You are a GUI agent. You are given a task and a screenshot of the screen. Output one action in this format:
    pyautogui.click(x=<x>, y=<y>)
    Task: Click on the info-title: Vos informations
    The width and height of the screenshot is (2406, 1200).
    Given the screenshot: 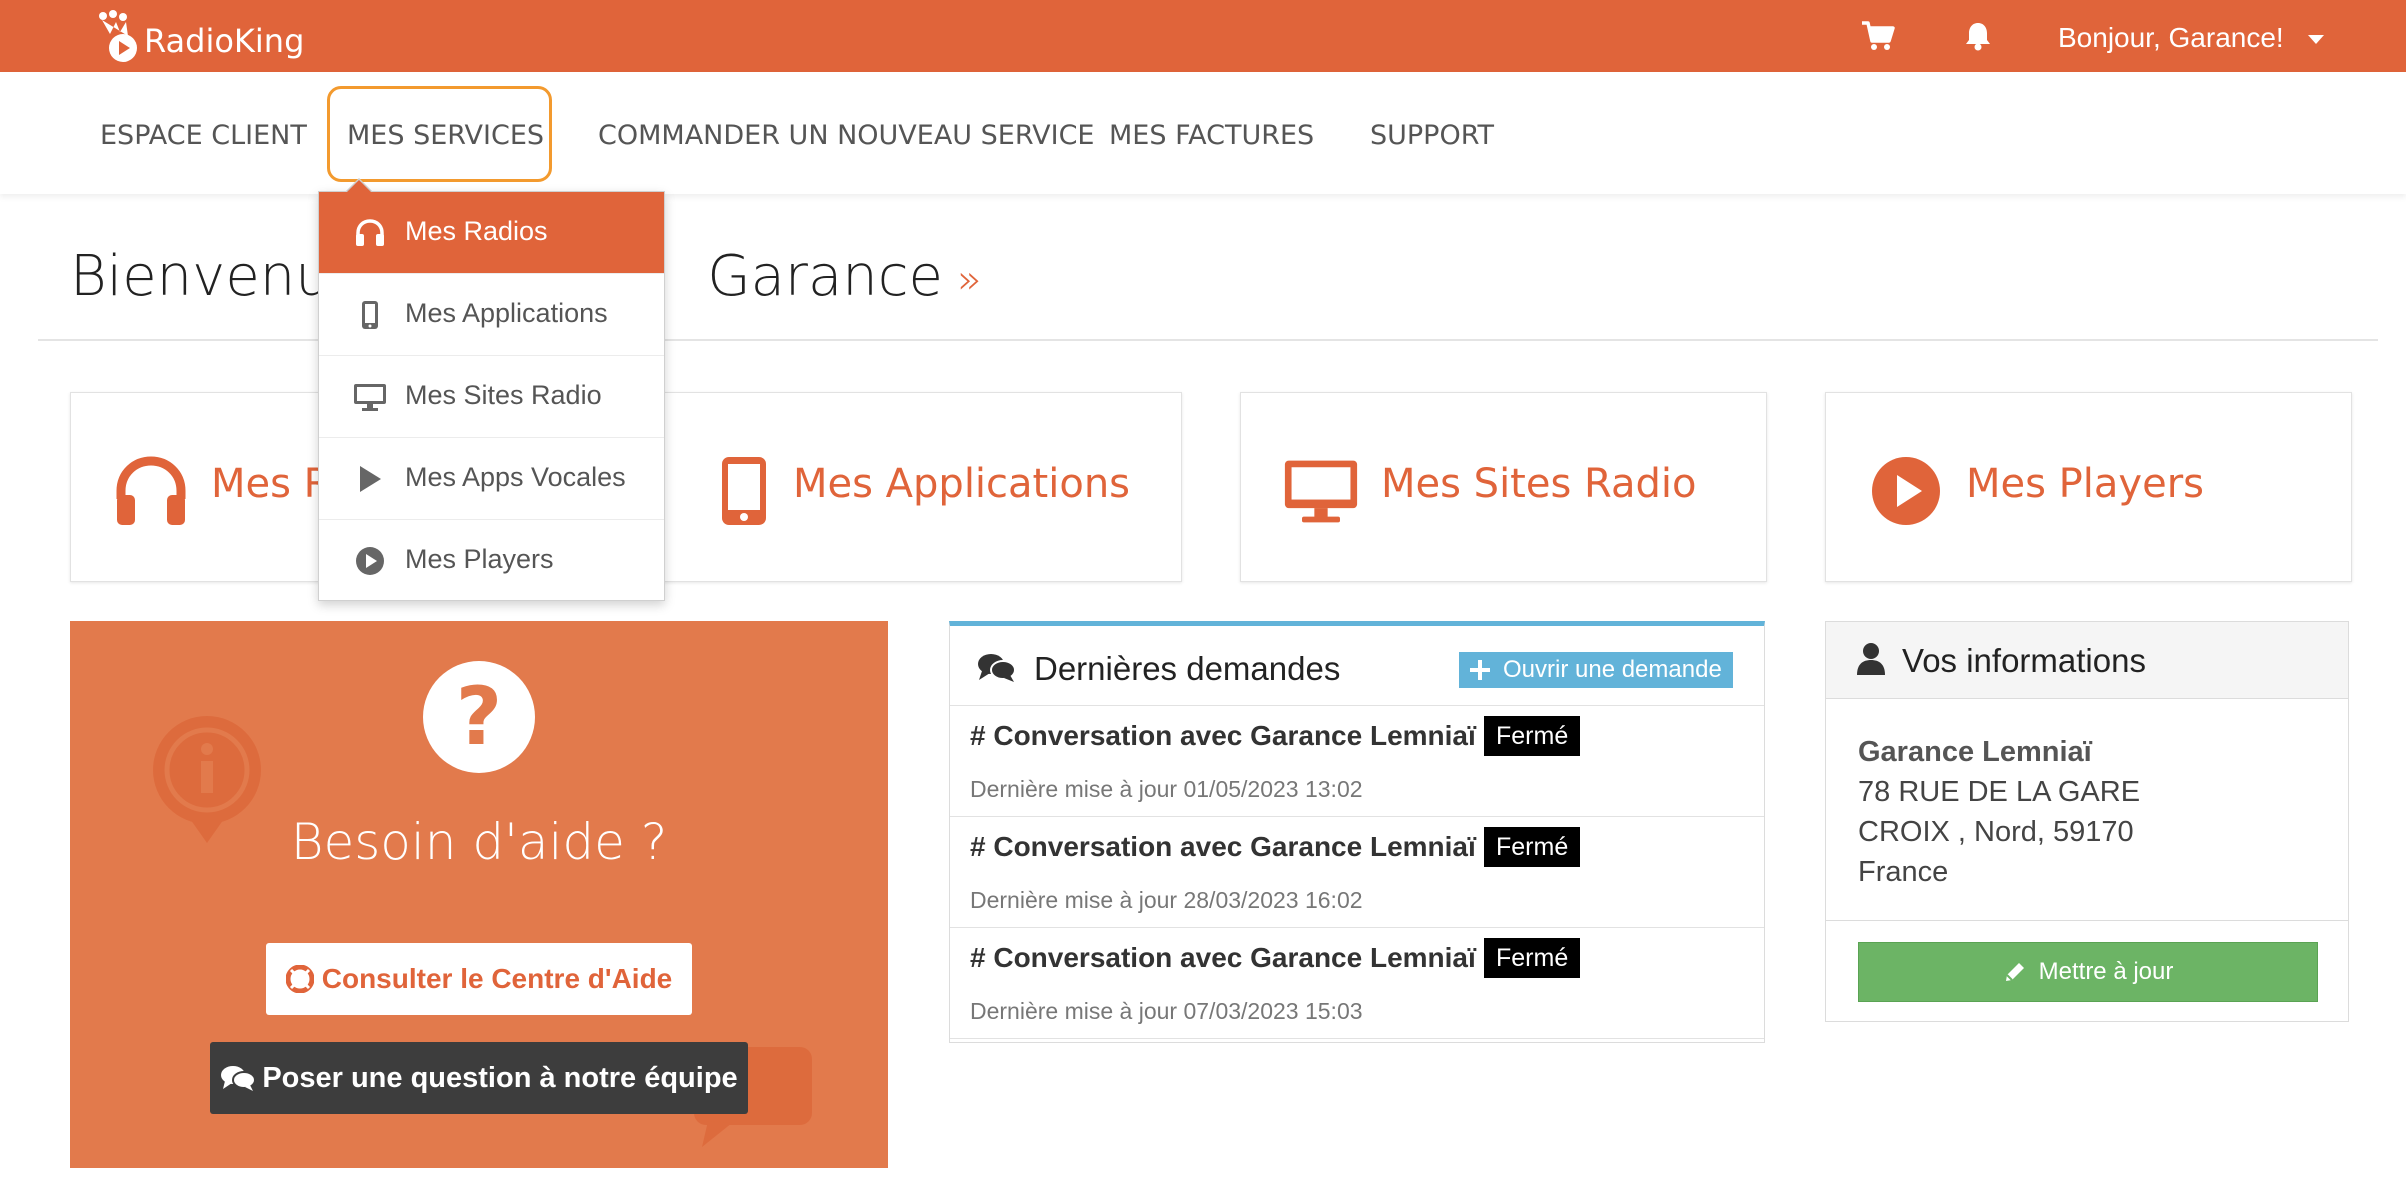 What is the action you would take?
    pyautogui.click(x=2024, y=660)
    